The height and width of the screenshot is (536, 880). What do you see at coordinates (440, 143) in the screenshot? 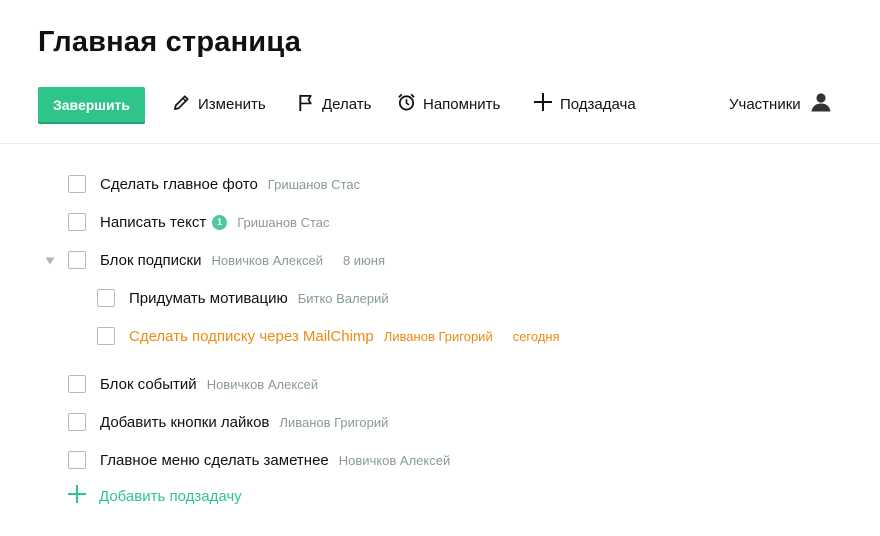
I see `divider` at bounding box center [440, 143].